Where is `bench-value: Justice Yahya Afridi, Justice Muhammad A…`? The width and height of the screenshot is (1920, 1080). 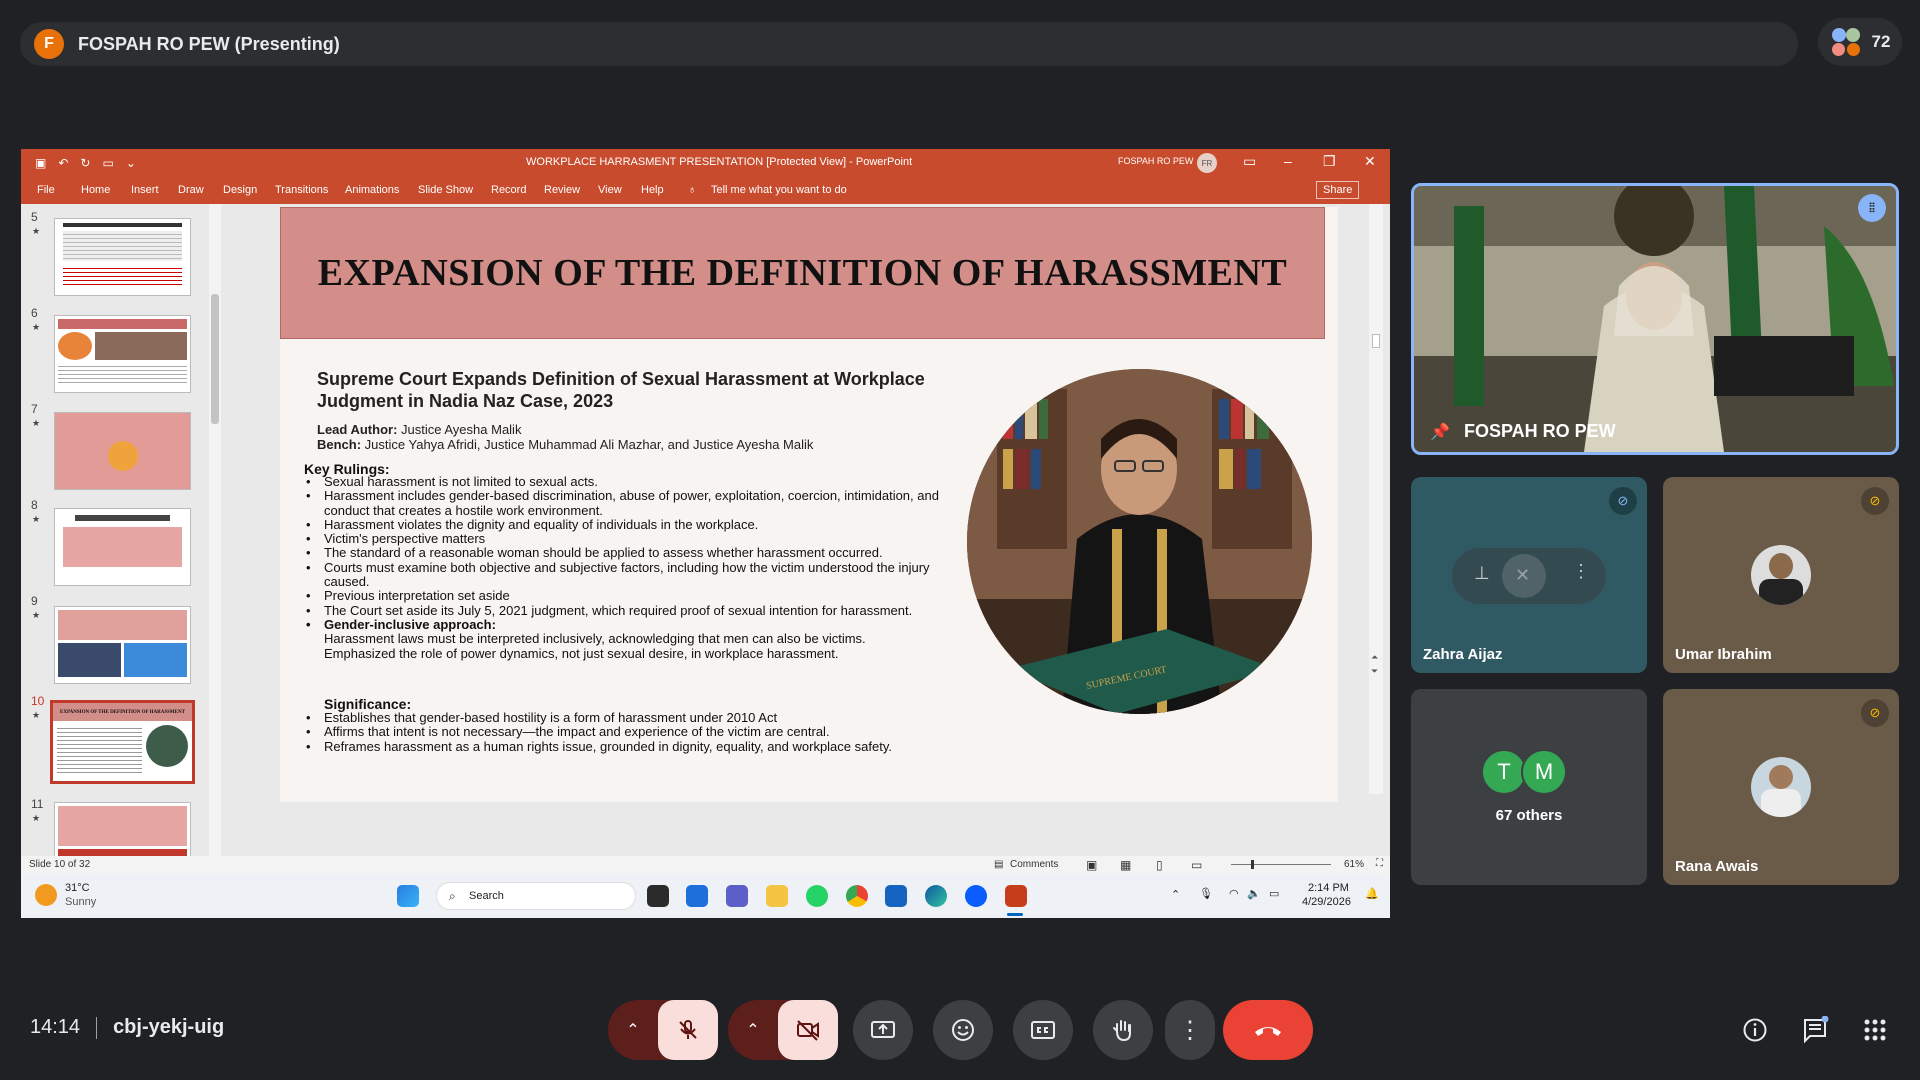 bench-value: Justice Yahya Afridi, Justice Muhammad A… is located at coordinates (587, 444).